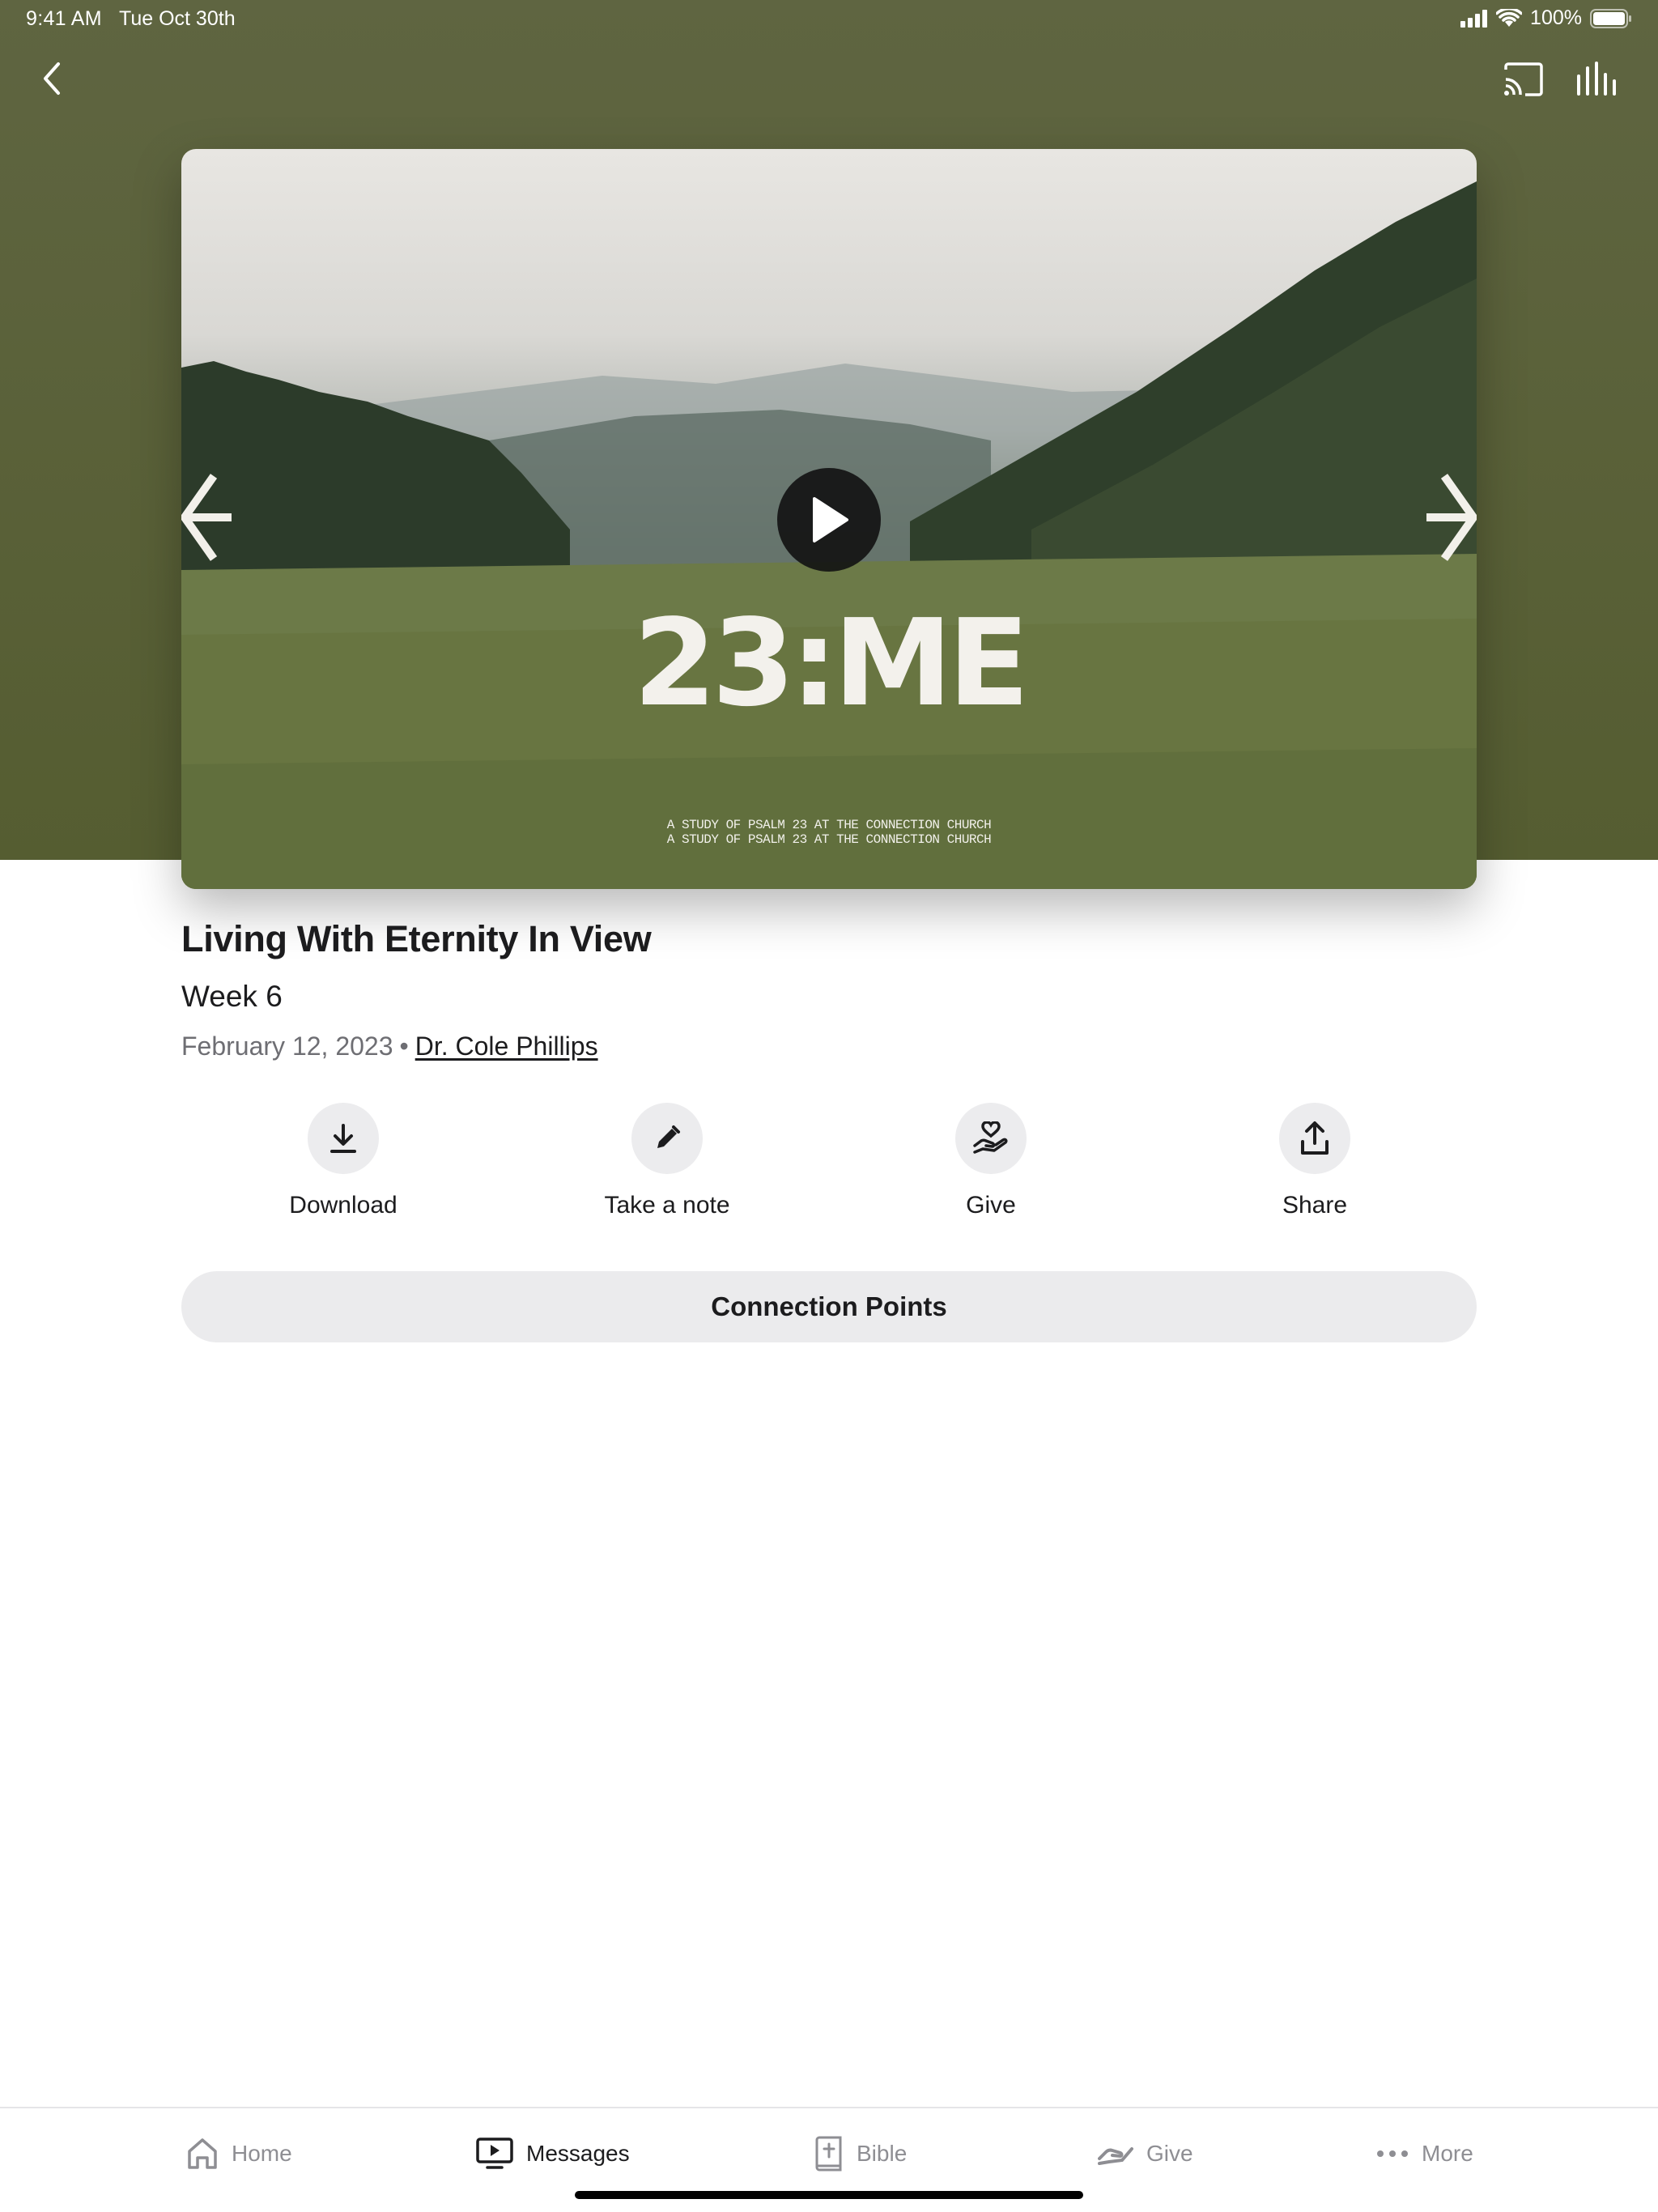 The width and height of the screenshot is (1658, 2212). Describe the element at coordinates (1474, 19) in the screenshot. I see `cellular-signal-icon` at that location.